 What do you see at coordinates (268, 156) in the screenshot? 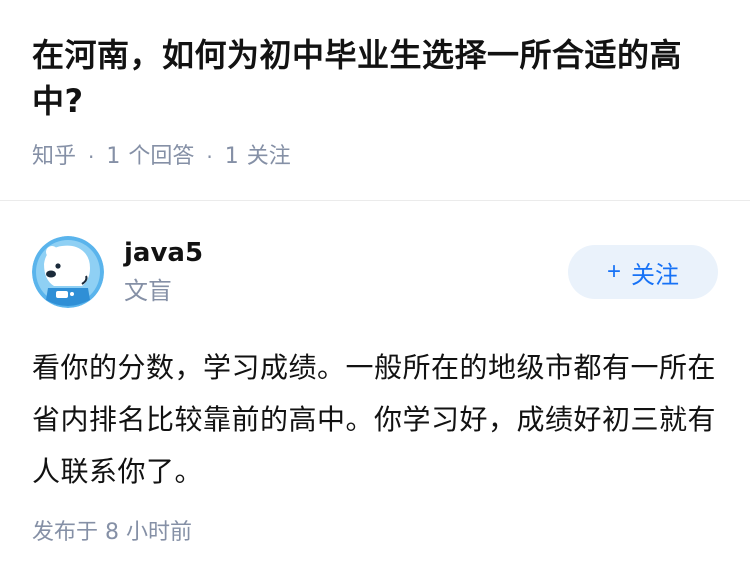
I see `follow-count-label: 关注` at bounding box center [268, 156].